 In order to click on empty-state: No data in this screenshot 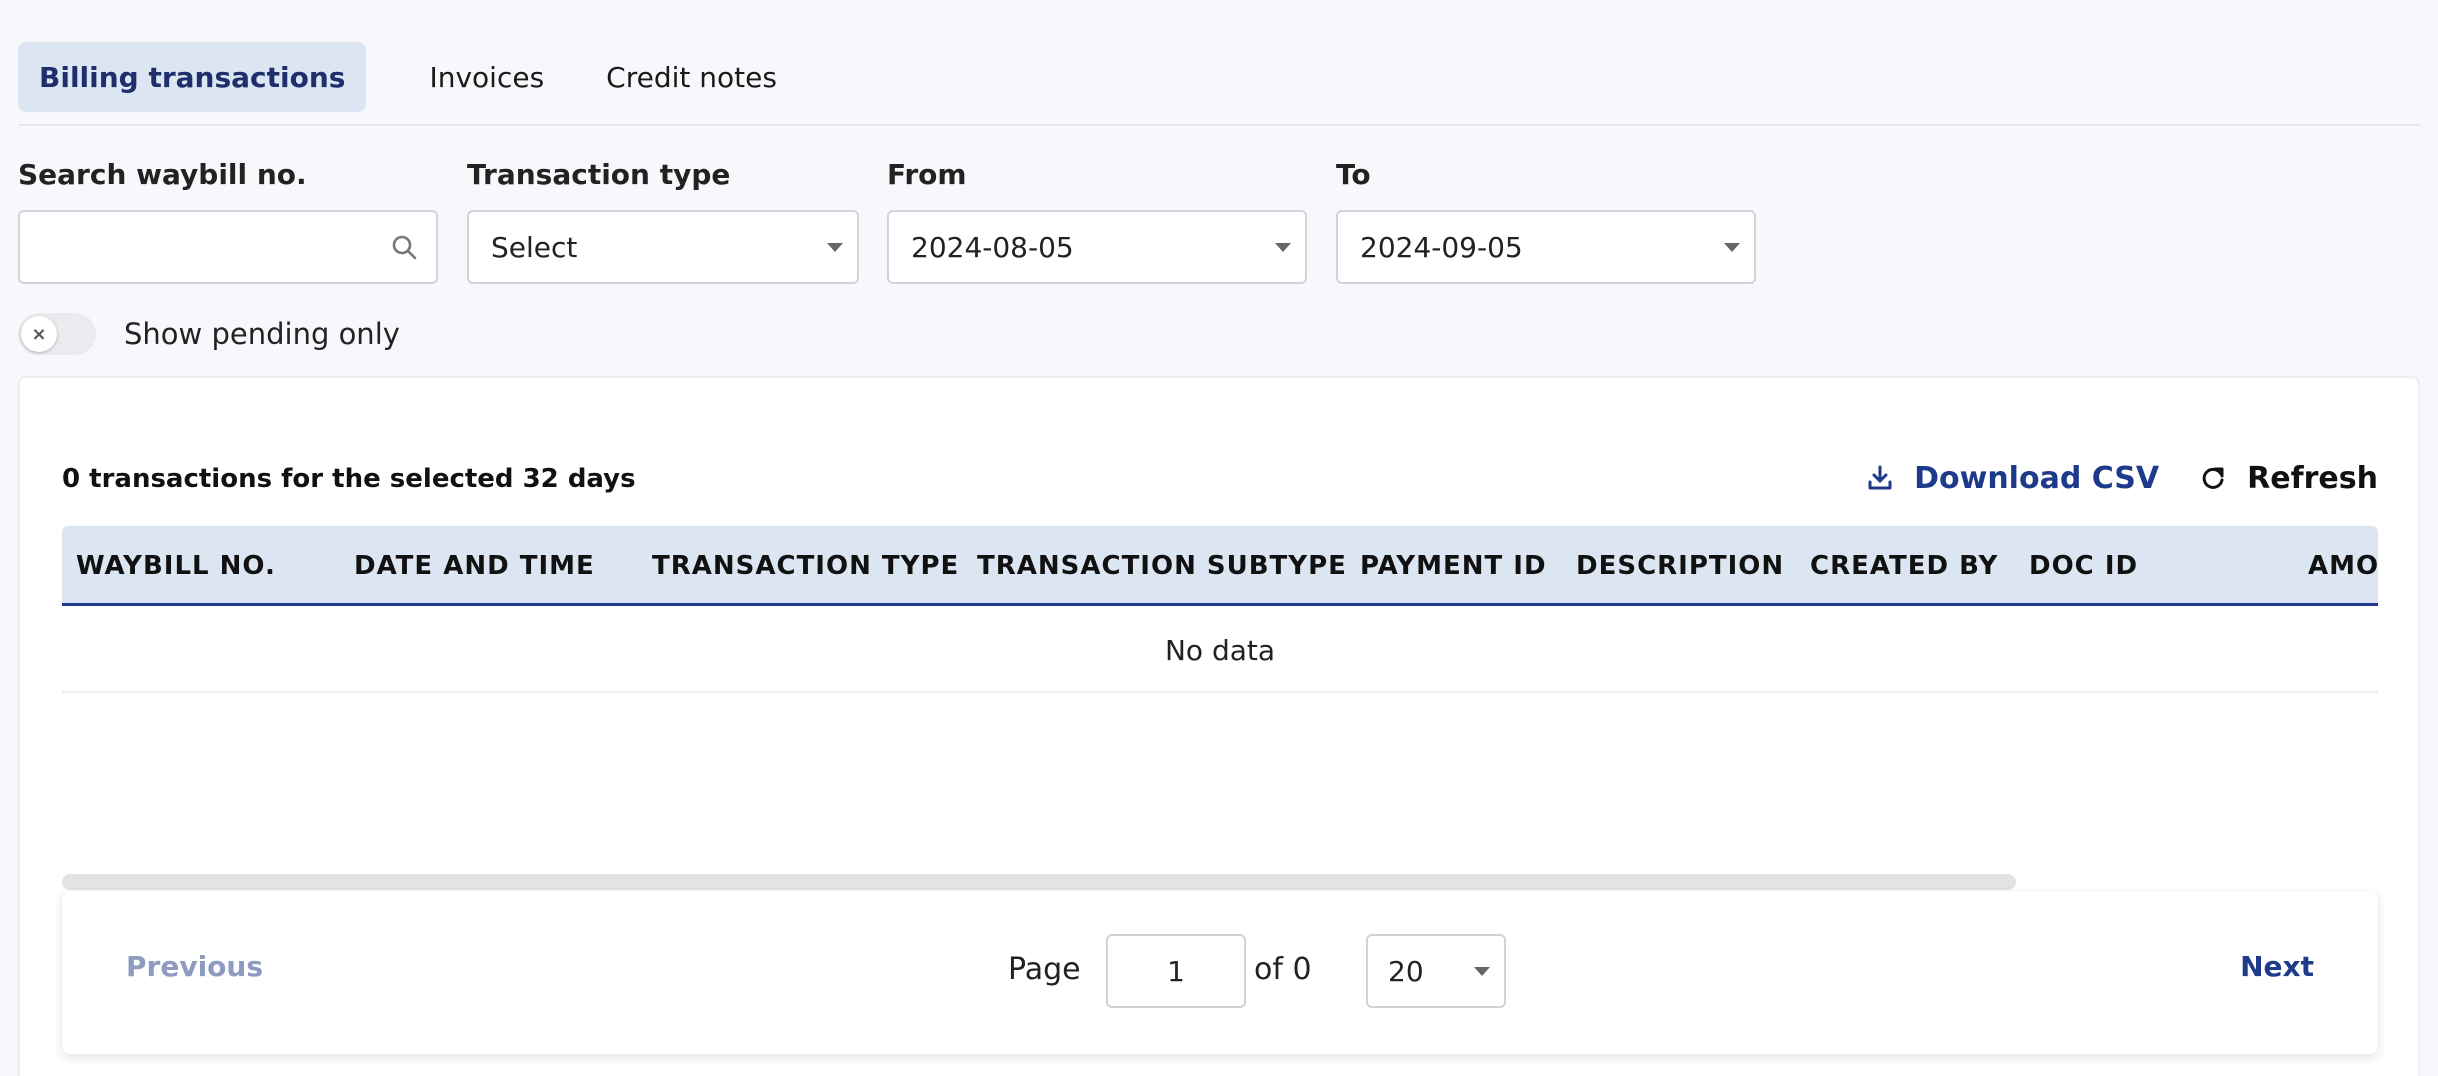, I will do `click(1220, 651)`.